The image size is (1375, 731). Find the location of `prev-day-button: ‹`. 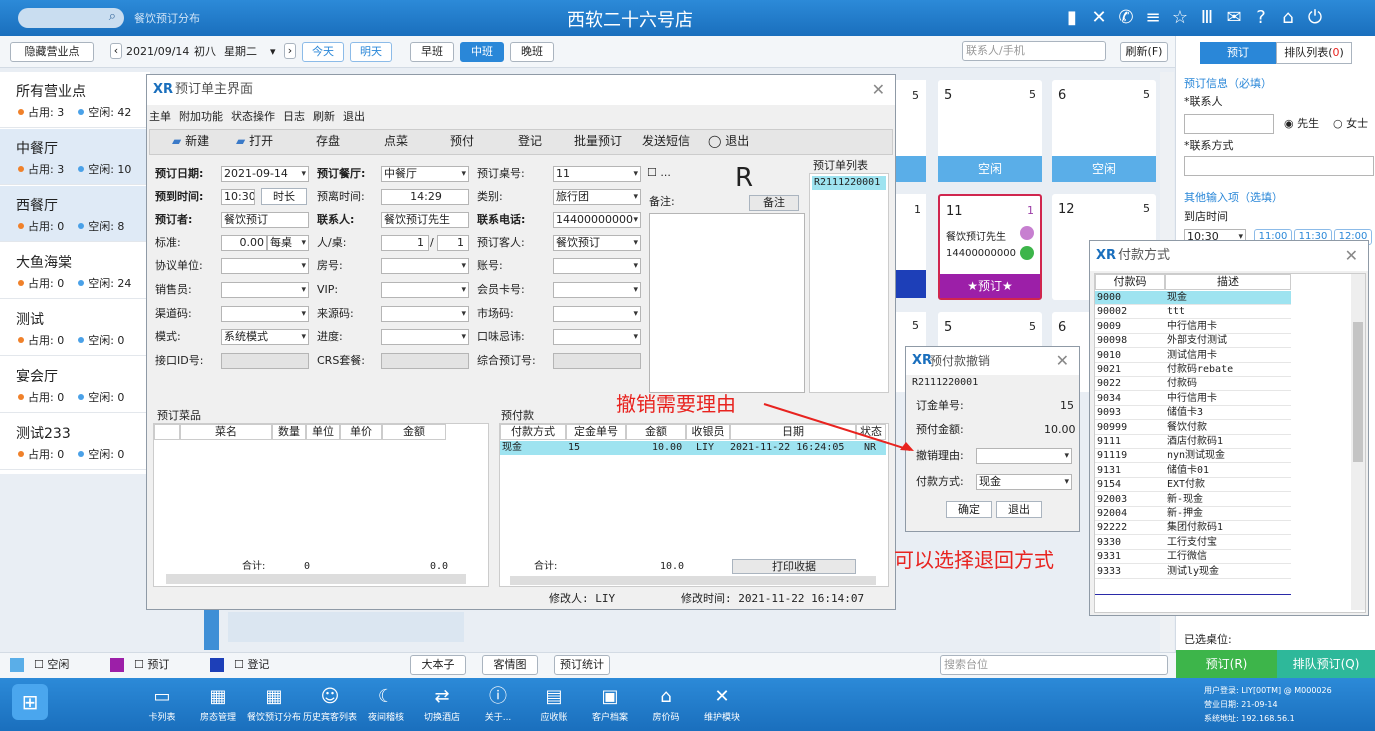

prev-day-button: ‹ is located at coordinates (116, 51).